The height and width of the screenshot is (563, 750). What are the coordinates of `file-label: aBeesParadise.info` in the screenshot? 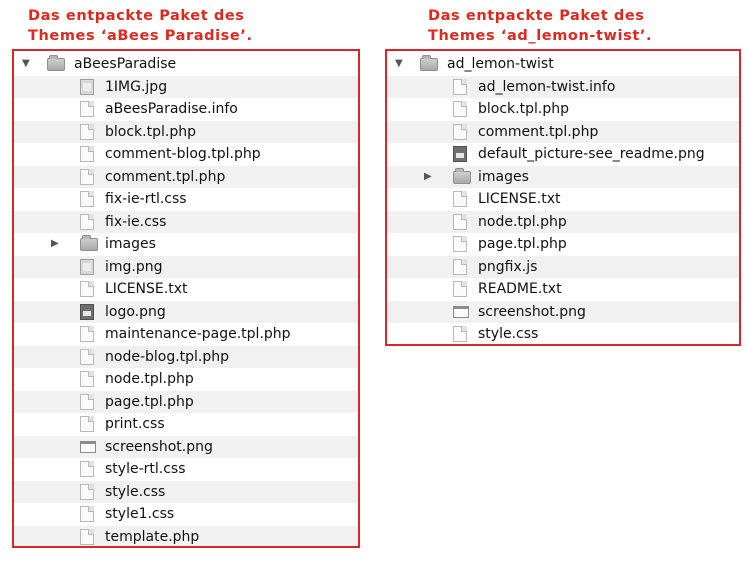 It's located at (171, 109).